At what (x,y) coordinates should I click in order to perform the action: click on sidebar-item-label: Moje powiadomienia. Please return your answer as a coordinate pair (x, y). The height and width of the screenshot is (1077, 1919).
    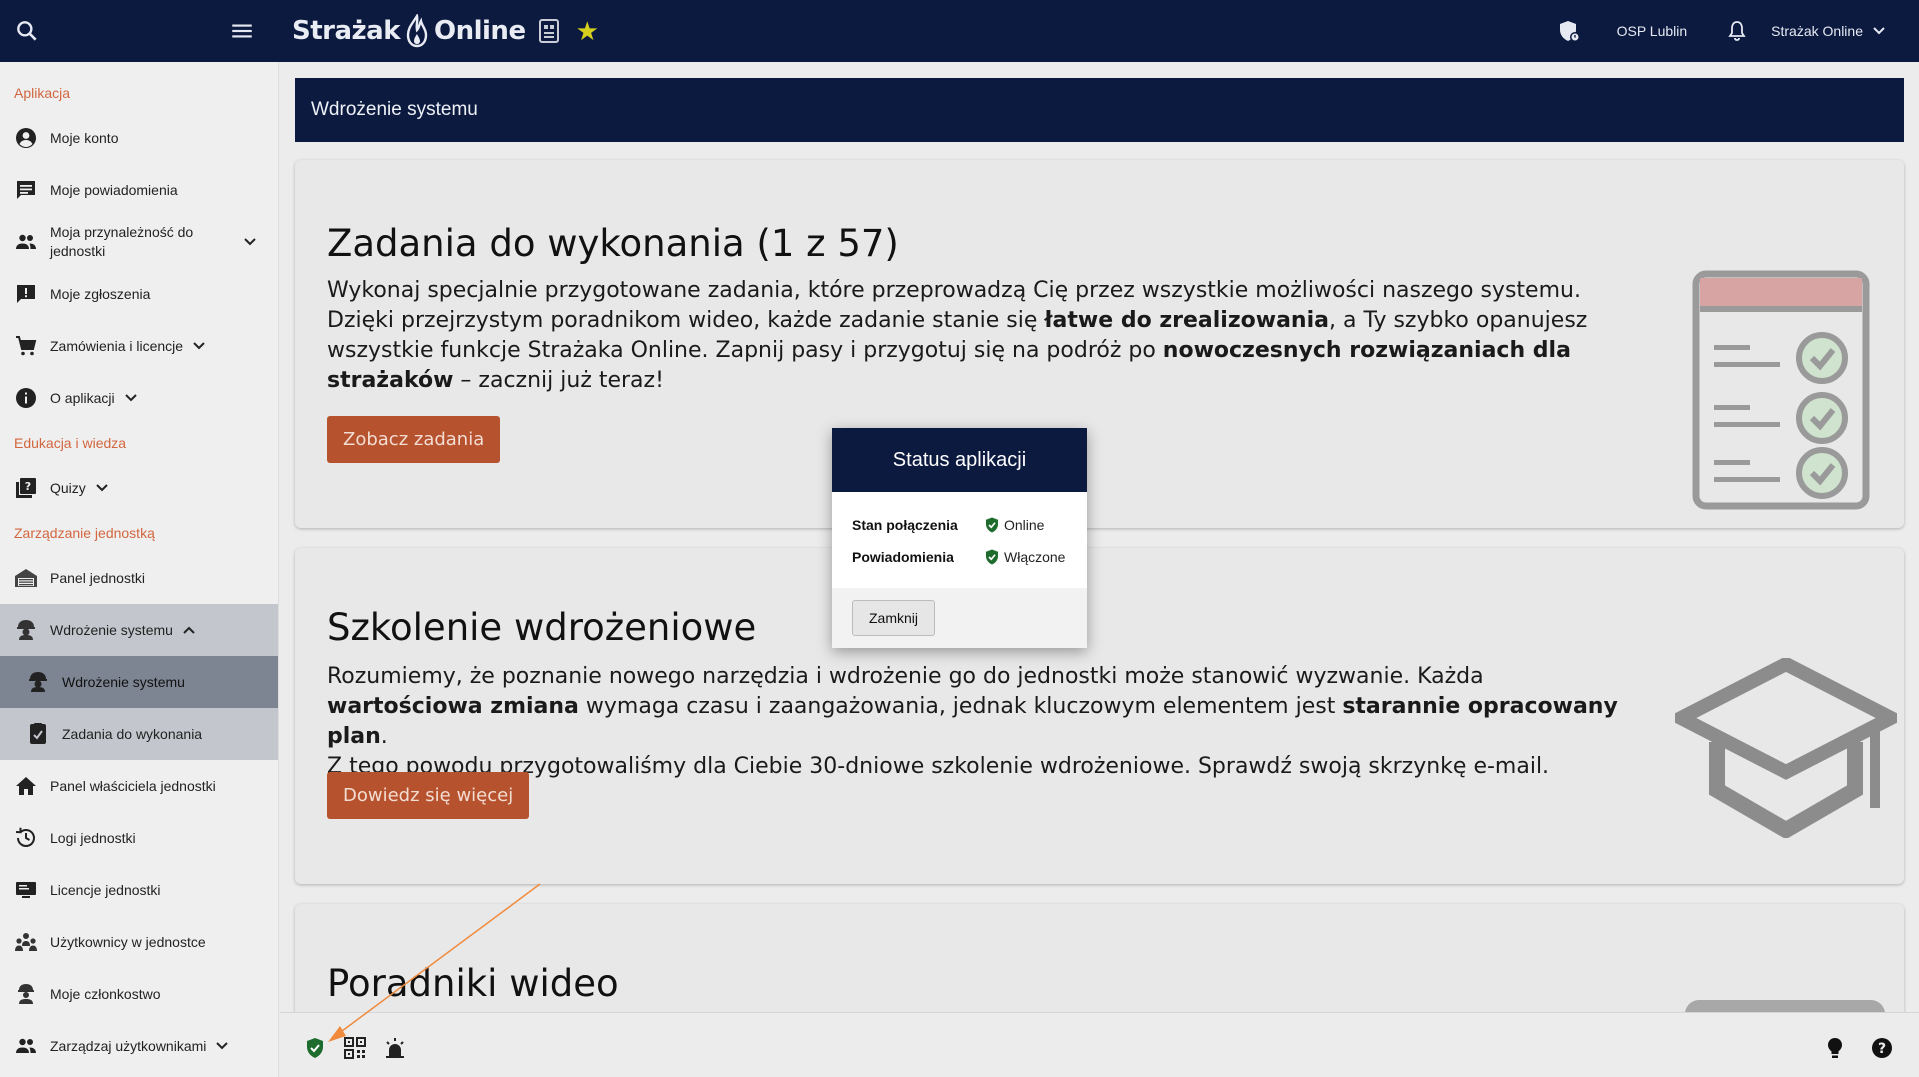
    Looking at the image, I should click on (114, 189).